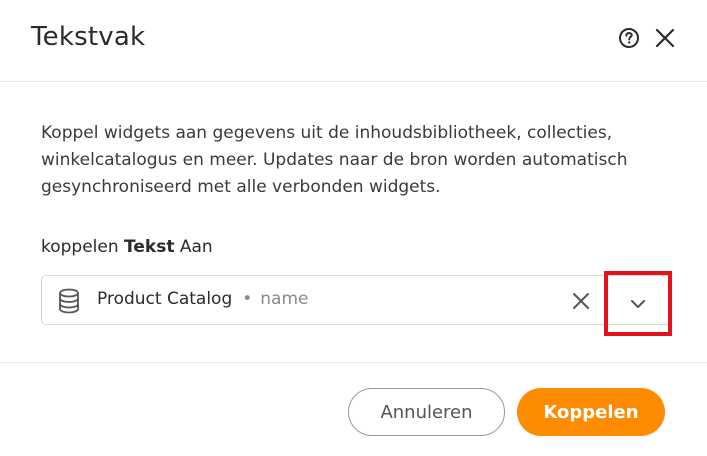 The image size is (707, 456). I want to click on connect-label: koppelen Tekst Aan, so click(127, 247).